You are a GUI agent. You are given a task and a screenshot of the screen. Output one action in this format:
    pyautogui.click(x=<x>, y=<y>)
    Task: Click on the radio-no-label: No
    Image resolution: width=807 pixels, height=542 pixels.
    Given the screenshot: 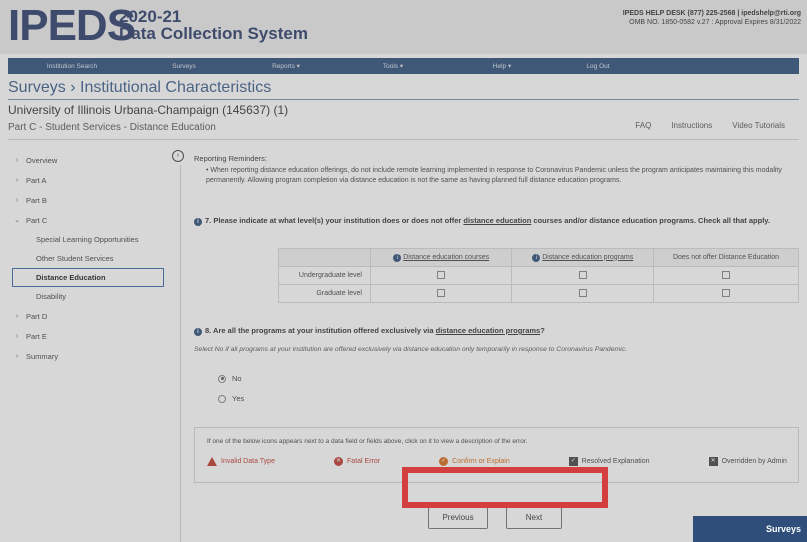 What is the action you would take?
    pyautogui.click(x=237, y=378)
    